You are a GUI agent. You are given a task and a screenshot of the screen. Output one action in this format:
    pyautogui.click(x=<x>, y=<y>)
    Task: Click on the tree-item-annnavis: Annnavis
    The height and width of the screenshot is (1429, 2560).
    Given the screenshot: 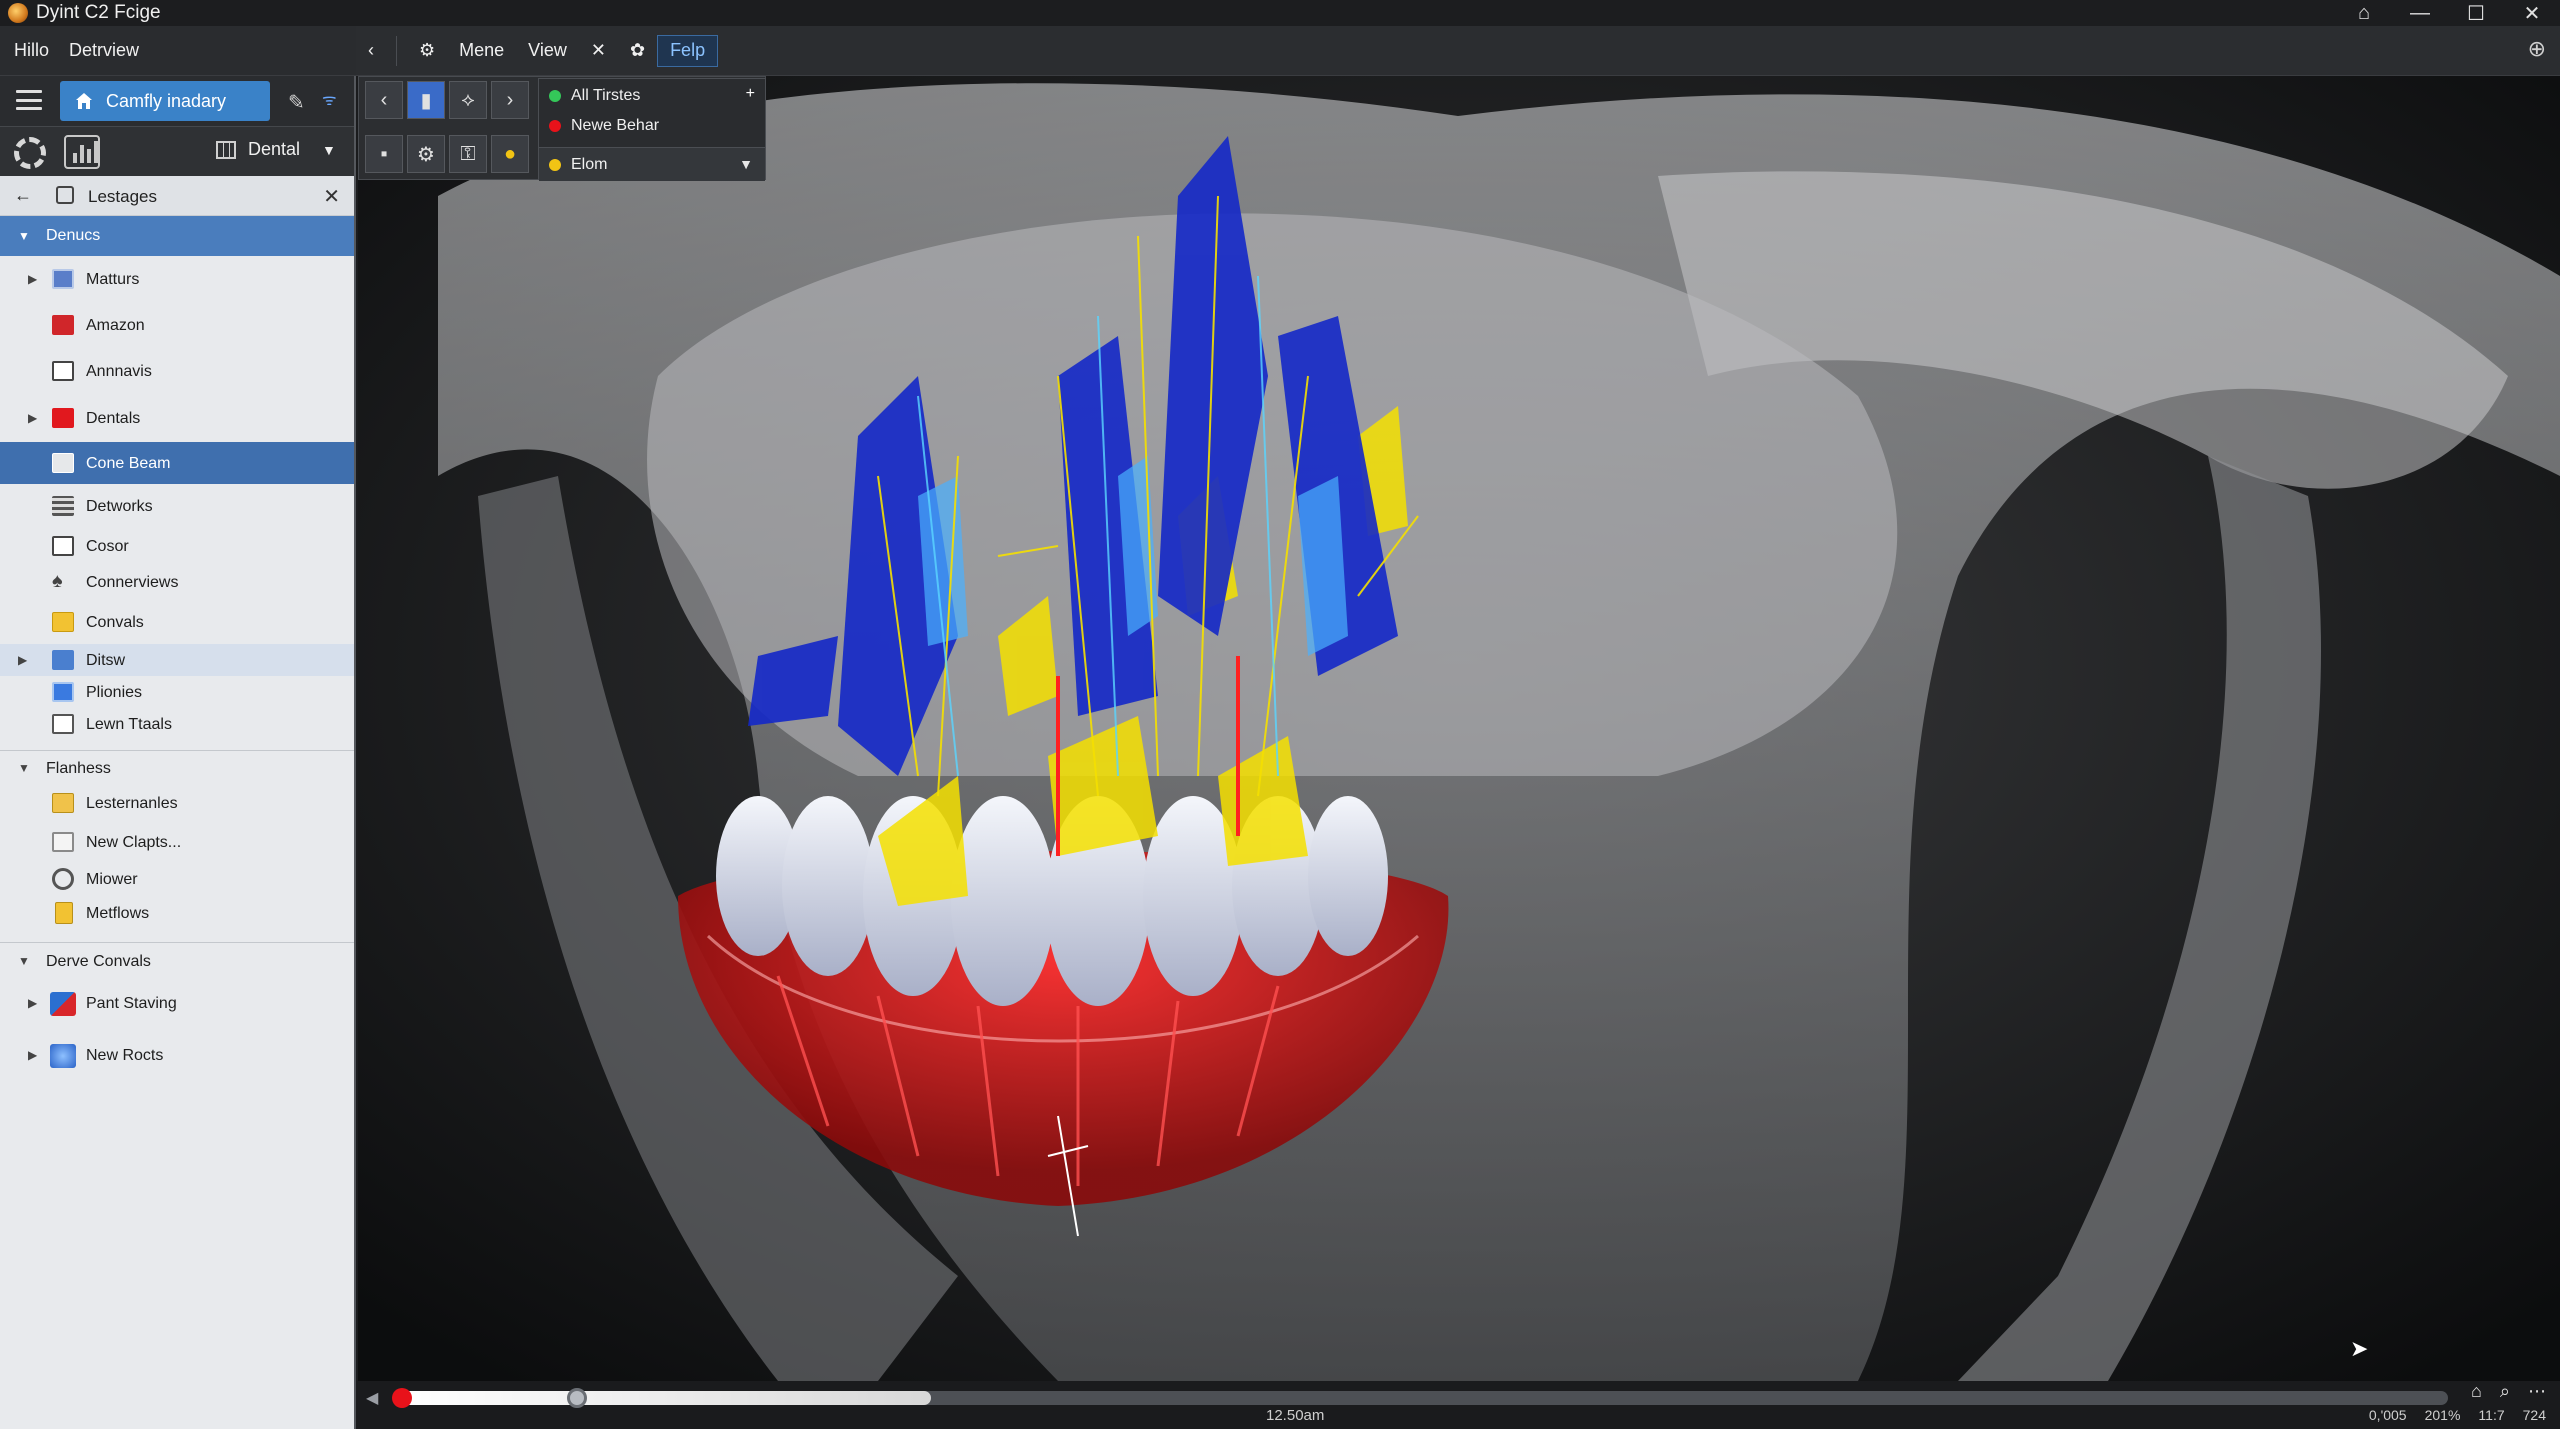 What is the action you would take?
    pyautogui.click(x=177, y=371)
    